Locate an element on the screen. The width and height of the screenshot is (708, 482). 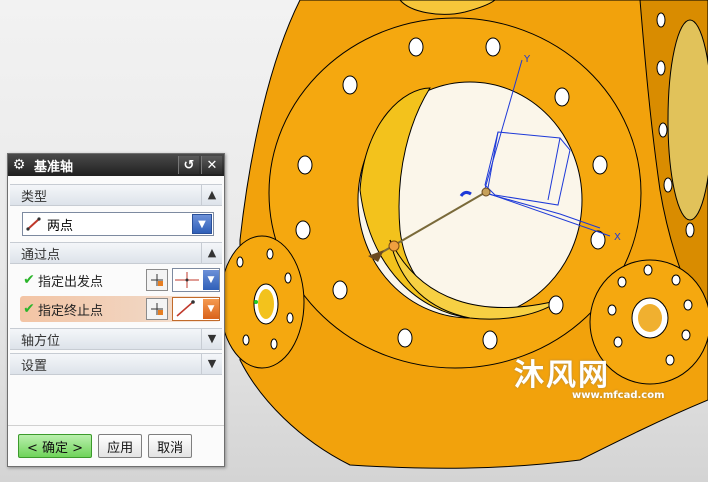
section-type-label: 类型 is located at coordinates (34, 197).